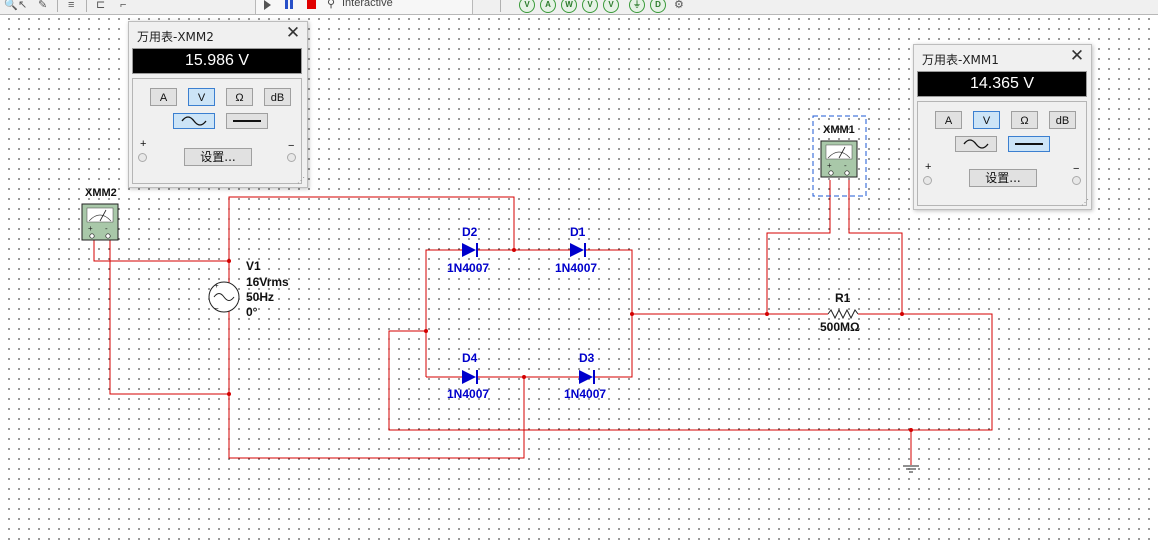  What do you see at coordinates (576, 268) in the screenshot?
I see `d1-model: 1N4007` at bounding box center [576, 268].